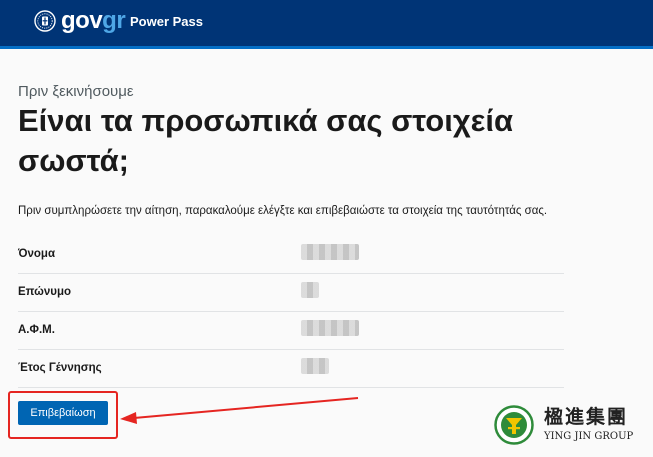 The height and width of the screenshot is (457, 653). Describe the element at coordinates (76, 91) in the screenshot. I see `page-overline: Πριν ξεκινήσουμε` at that location.